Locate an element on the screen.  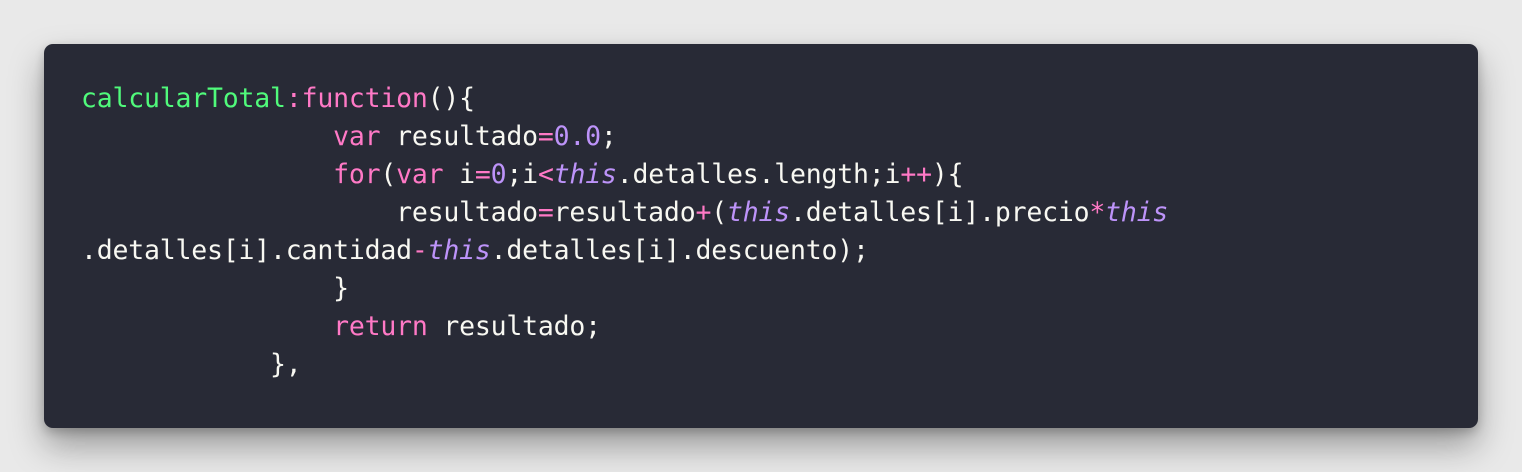
code-token: (){ is located at coordinates (451, 98).